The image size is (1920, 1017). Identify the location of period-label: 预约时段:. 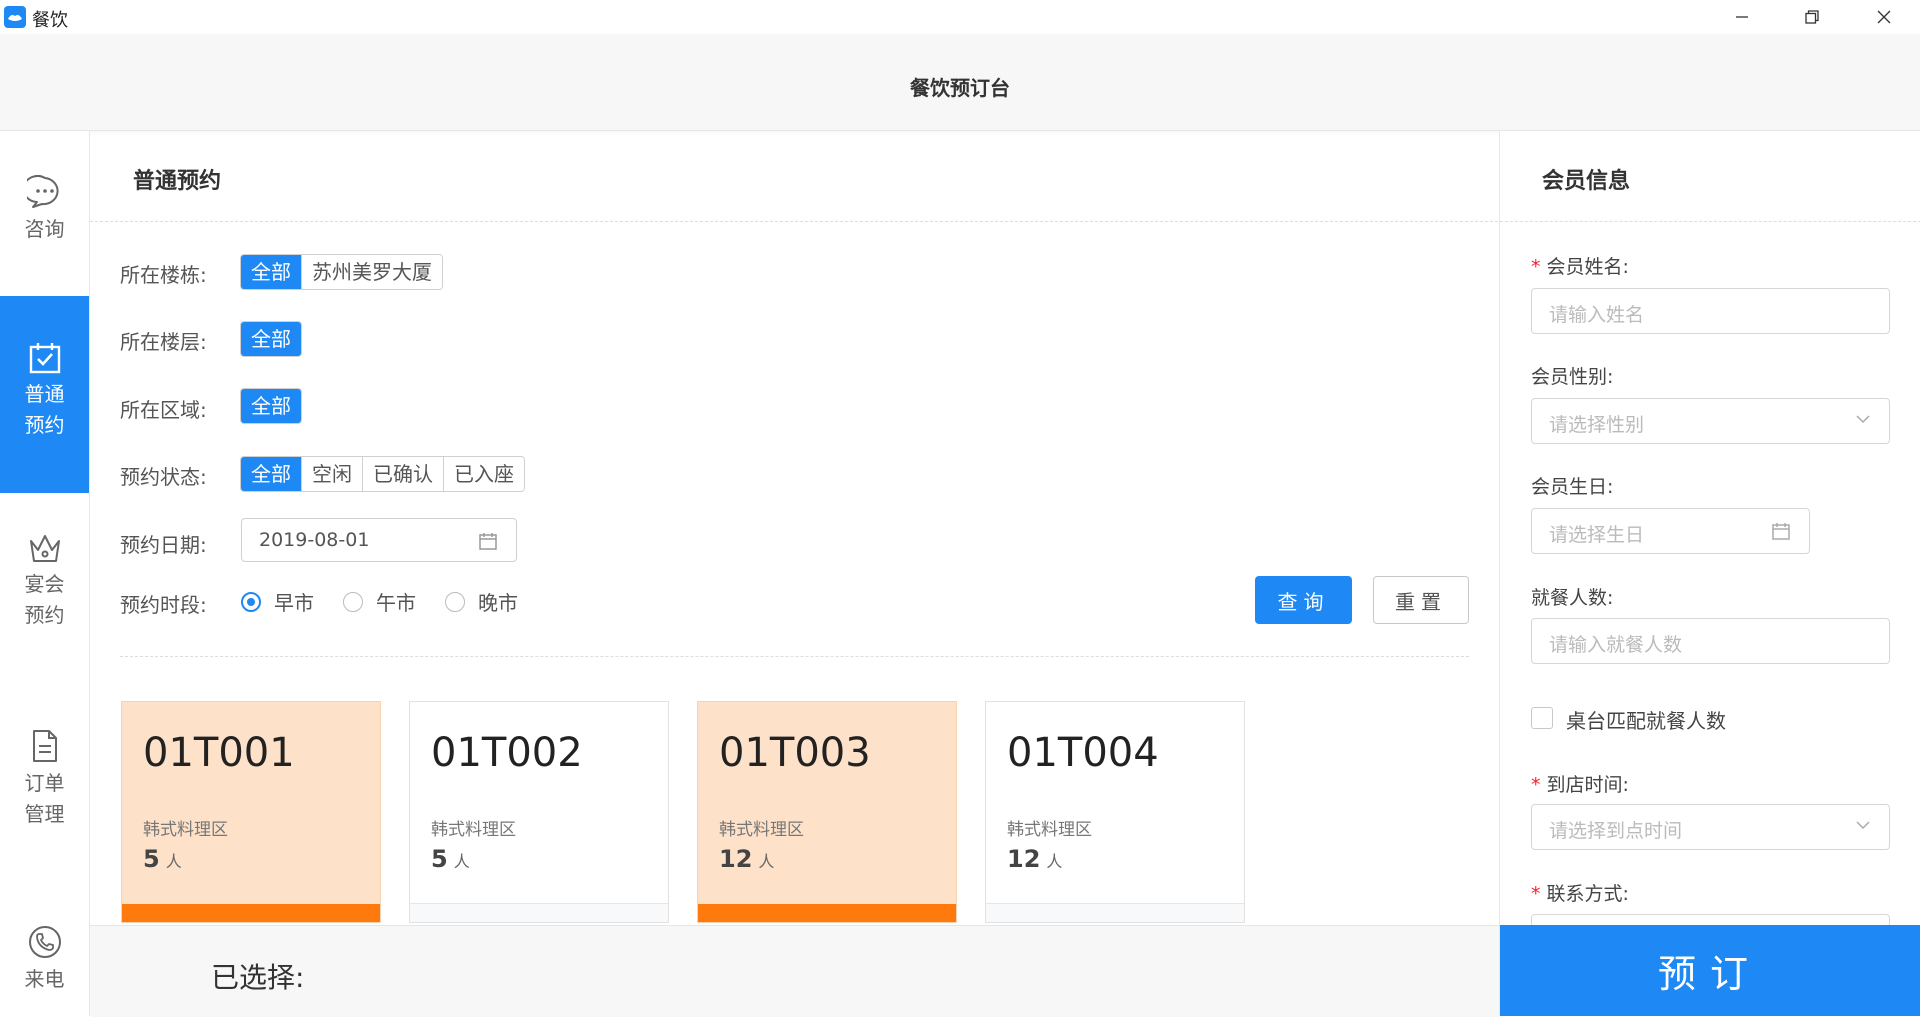
(163, 605).